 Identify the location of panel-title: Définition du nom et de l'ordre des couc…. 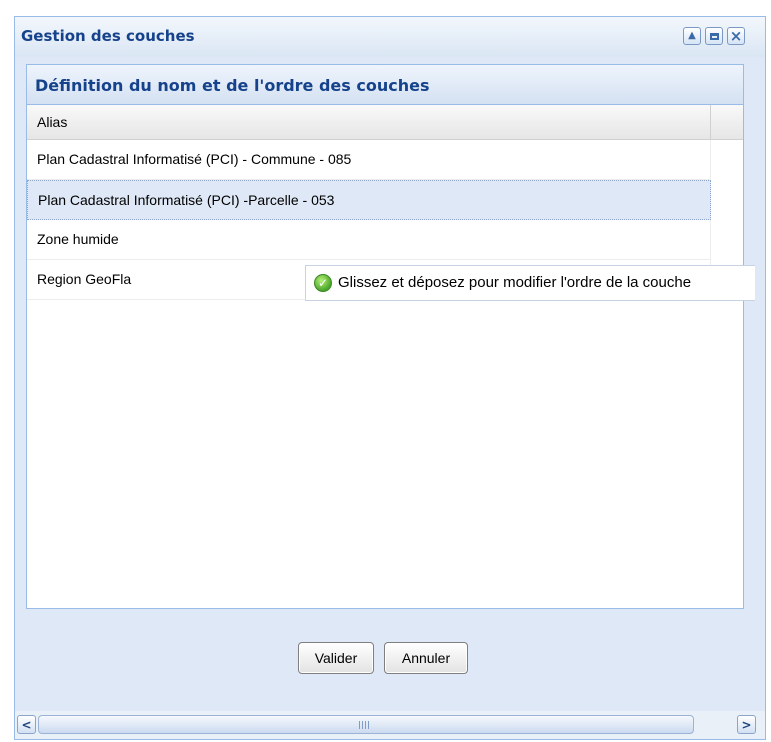
(232, 85).